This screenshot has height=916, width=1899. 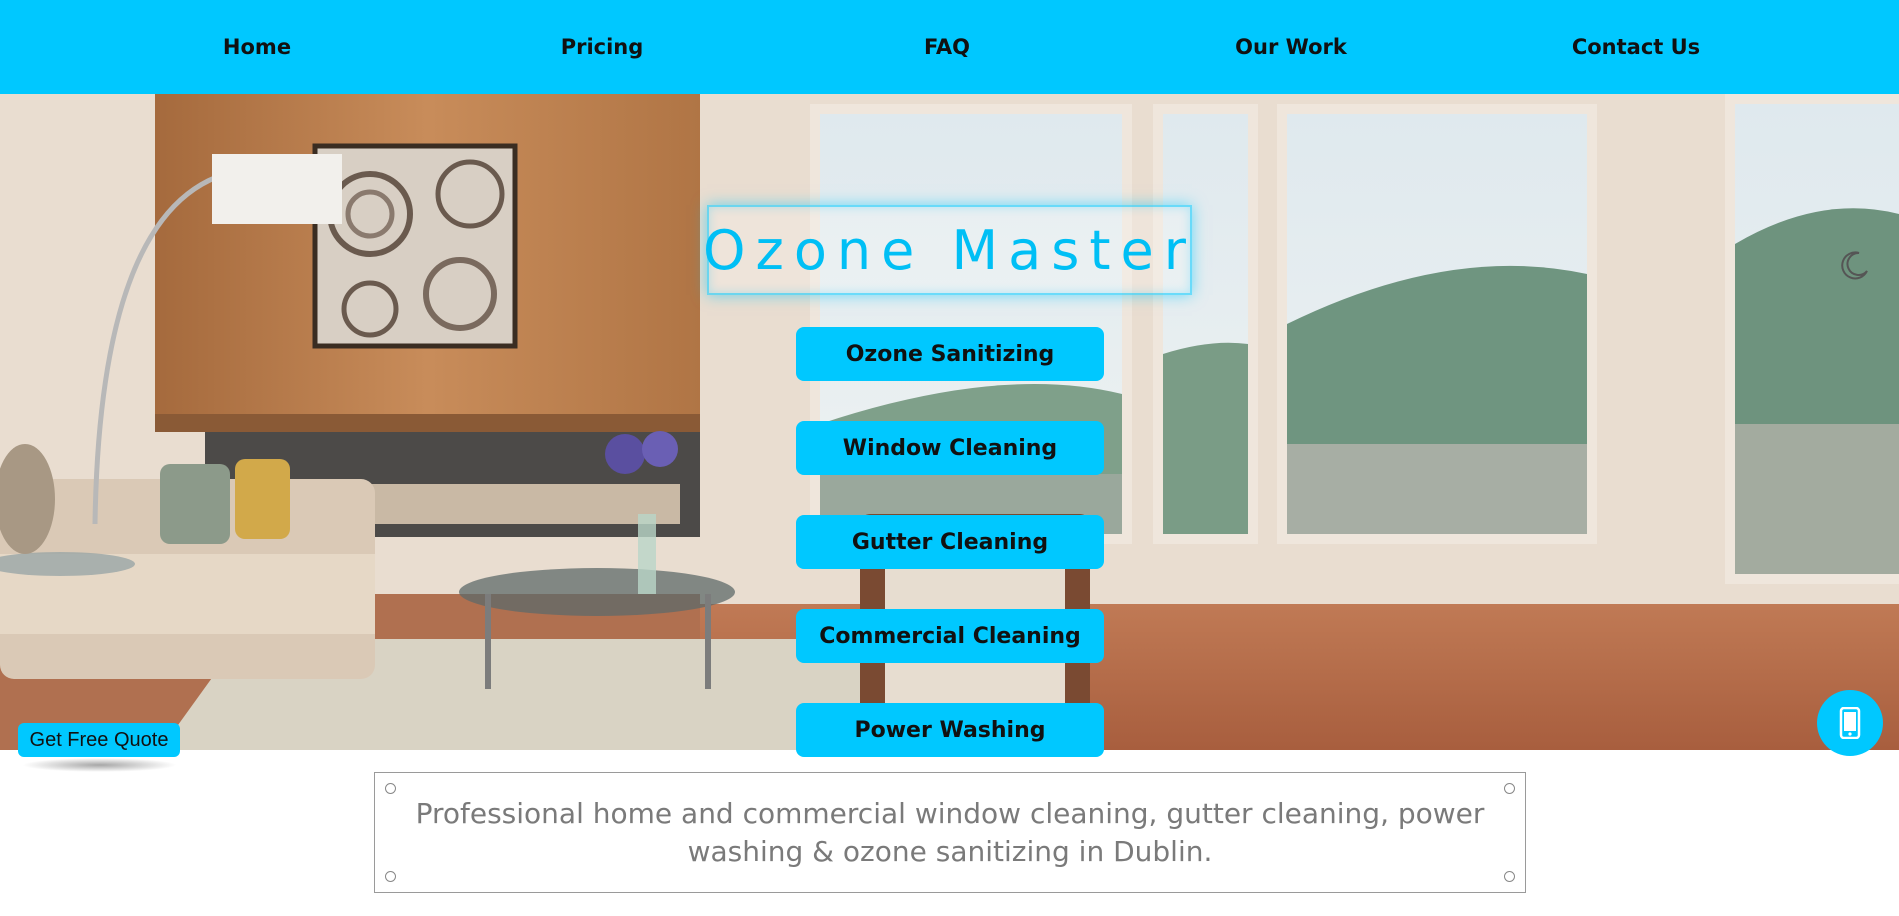 What do you see at coordinates (1636, 47) in the screenshot?
I see `nav-contact-us-link: Contact Us` at bounding box center [1636, 47].